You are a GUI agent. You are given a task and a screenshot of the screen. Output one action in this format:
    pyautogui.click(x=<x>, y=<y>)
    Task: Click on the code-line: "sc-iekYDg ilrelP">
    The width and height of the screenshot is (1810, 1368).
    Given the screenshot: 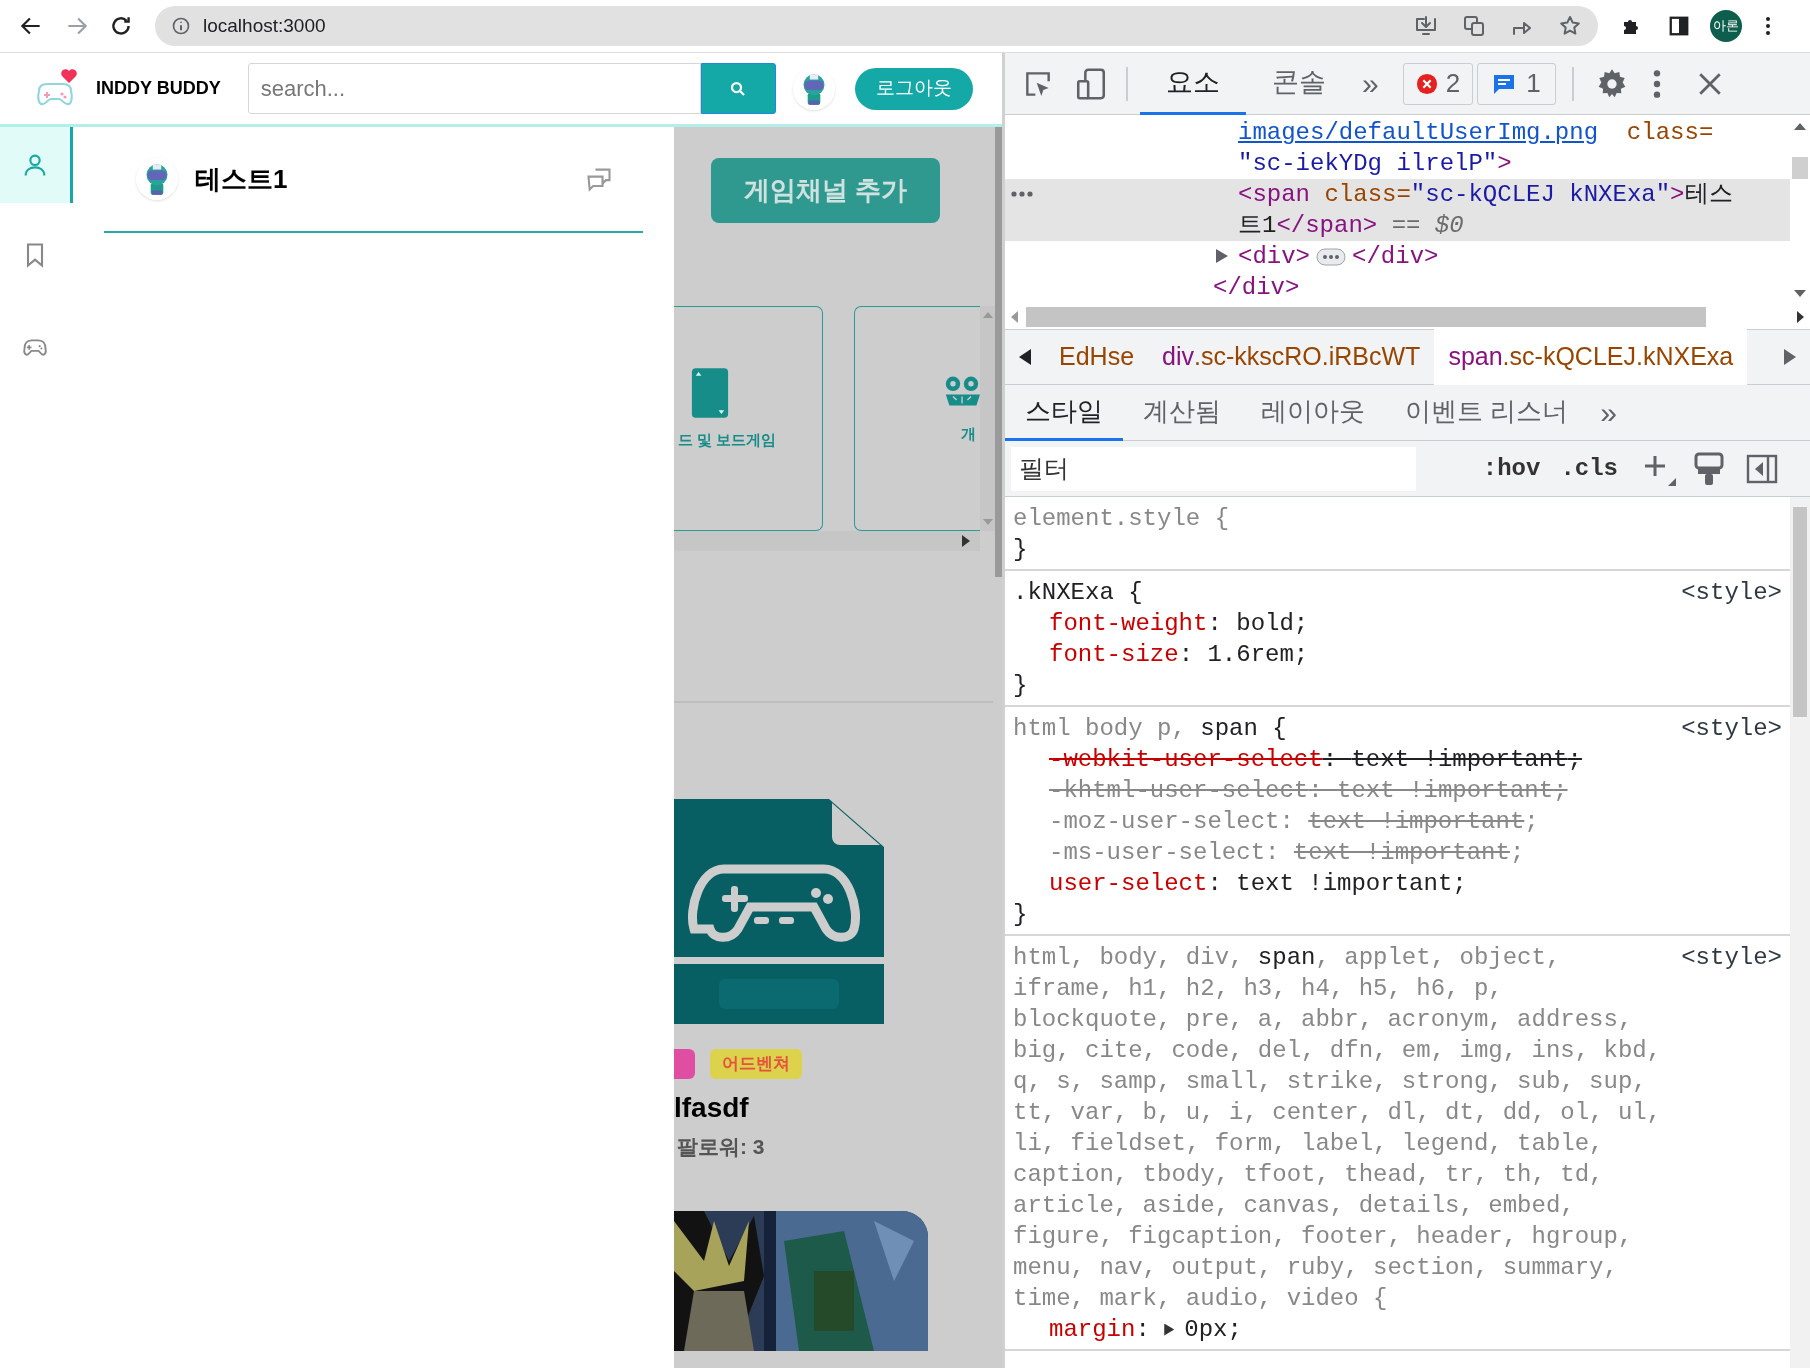 What is the action you would take?
    pyautogui.click(x=1375, y=164)
    